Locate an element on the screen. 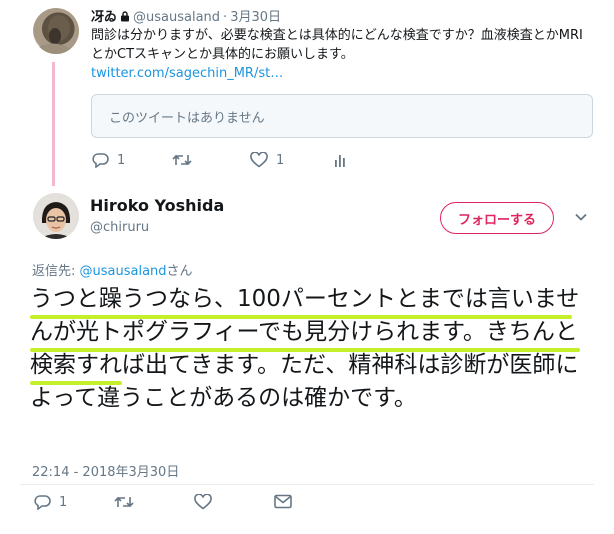  main-author-name: Hiroko Yoshida is located at coordinates (157, 205).